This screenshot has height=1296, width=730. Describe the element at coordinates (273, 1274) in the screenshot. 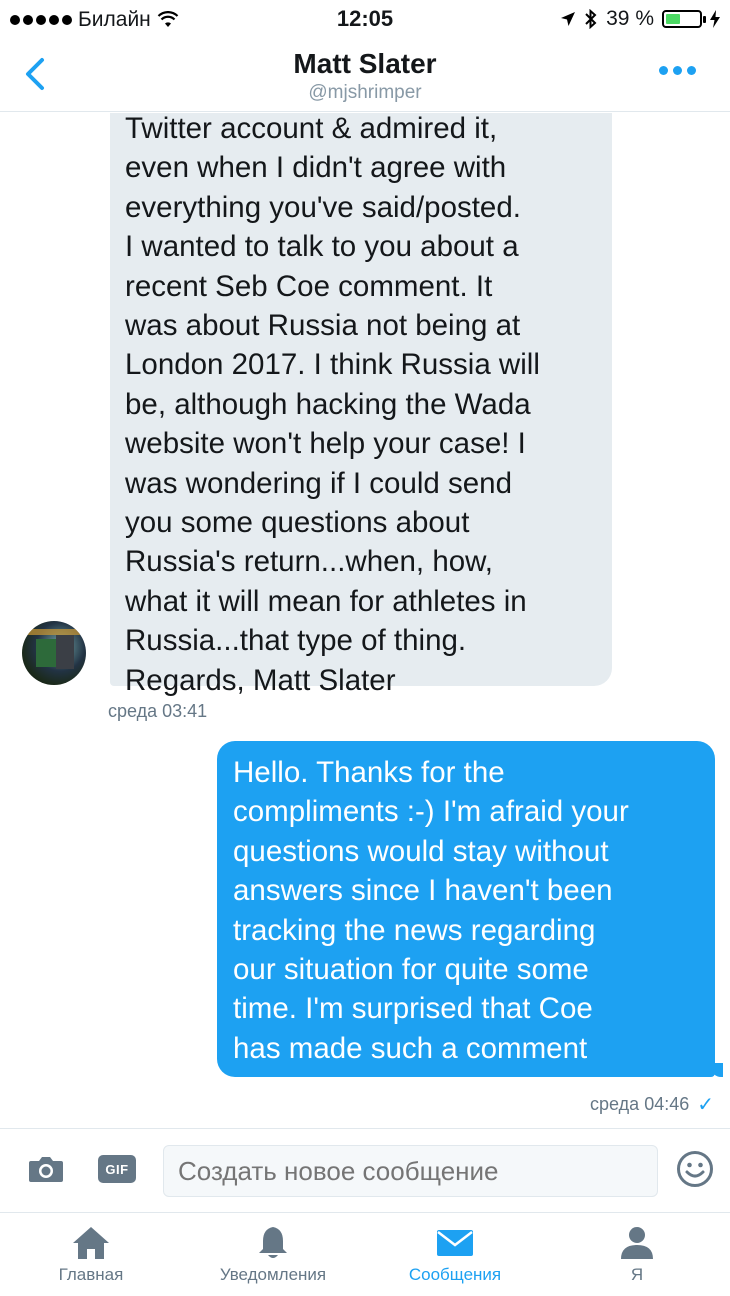

I see `tab-label: Уведомления` at that location.